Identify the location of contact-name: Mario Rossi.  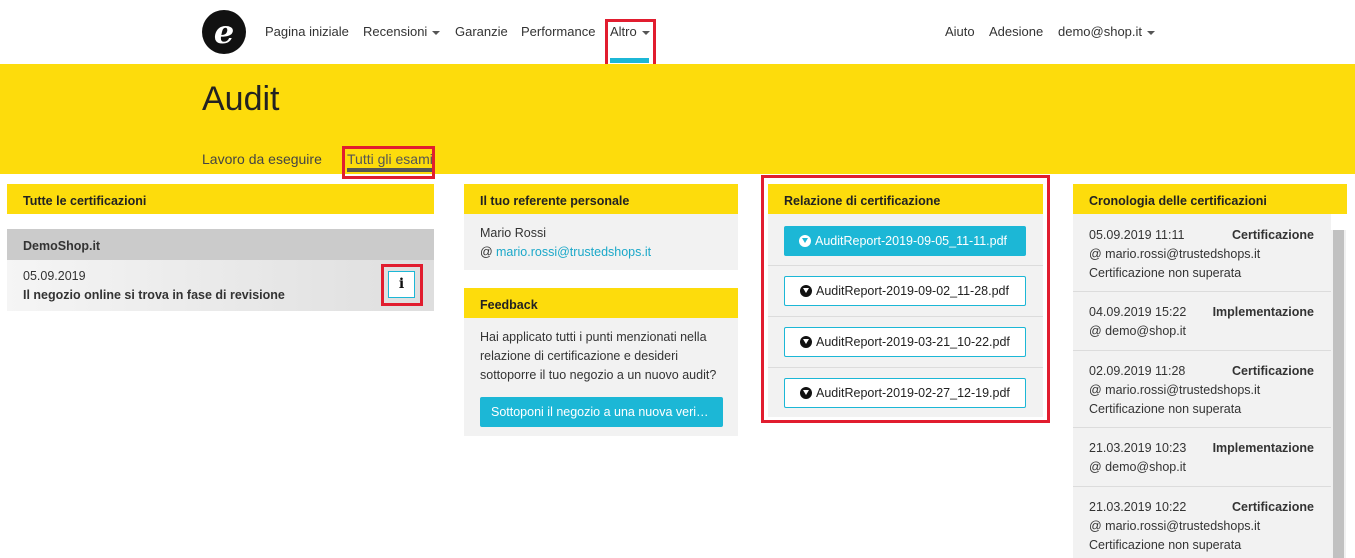
(513, 233).